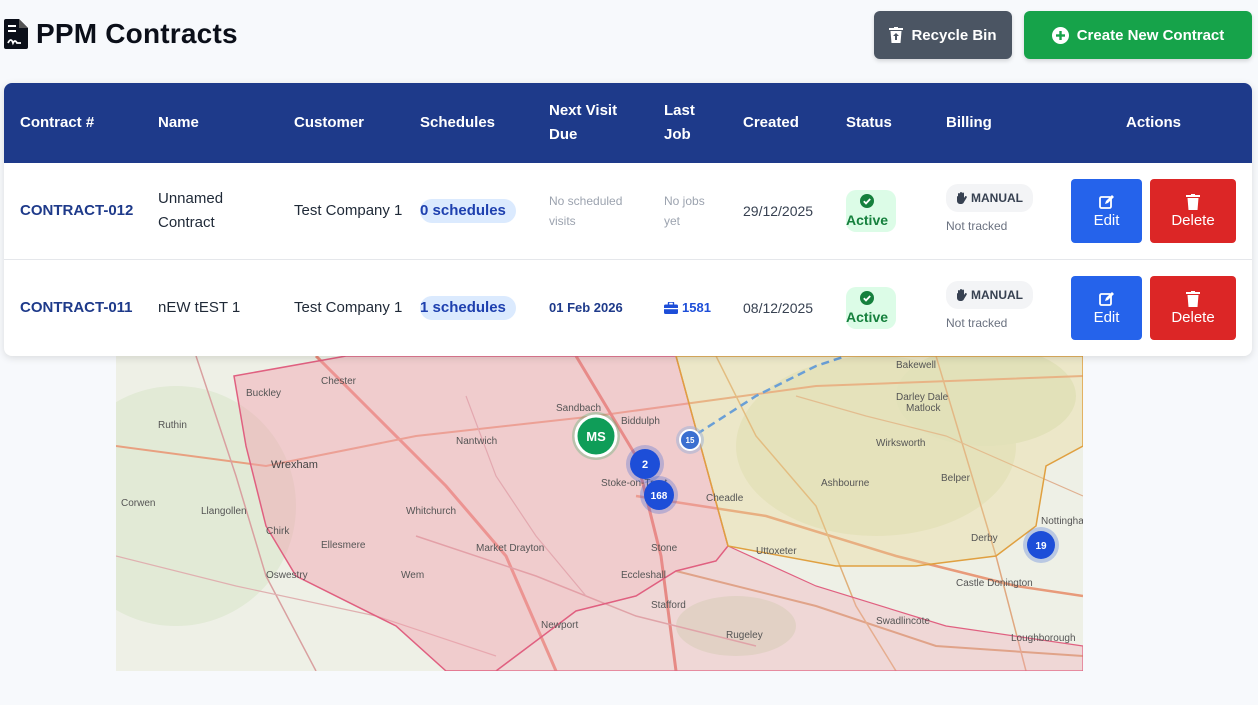 The height and width of the screenshot is (705, 1258). I want to click on schedules-cell: 0 schedules, so click(475, 211).